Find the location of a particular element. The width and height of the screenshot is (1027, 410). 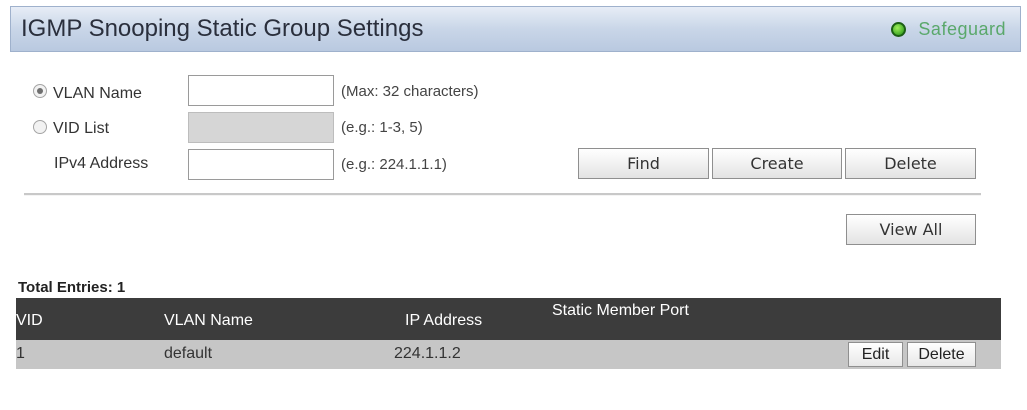

vid-list-input is located at coordinates (261, 127).